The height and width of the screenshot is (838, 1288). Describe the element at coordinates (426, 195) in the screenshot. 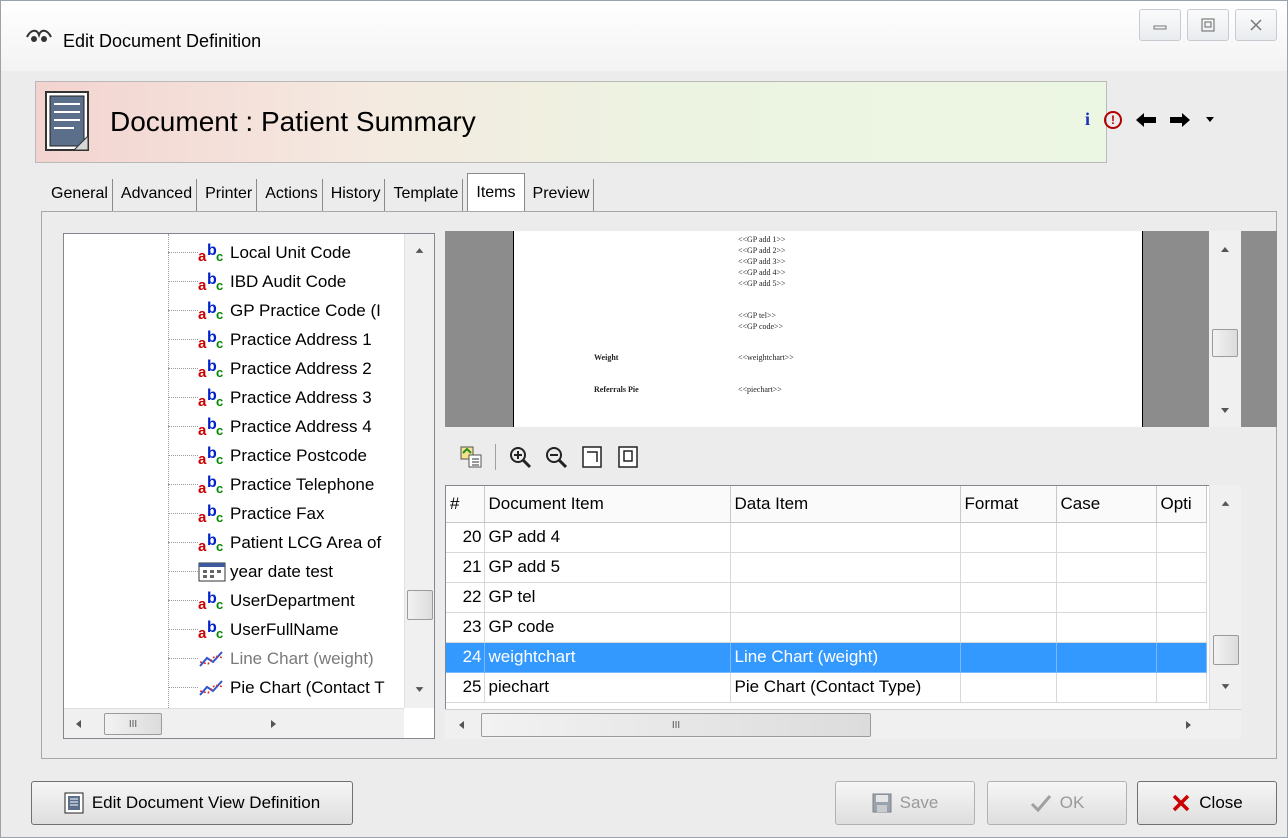

I see `tab-template: Template` at that location.